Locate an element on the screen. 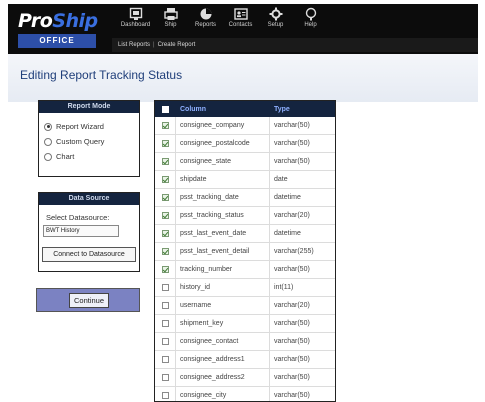 Image resolution: width=485 pixels, height=402 pixels. table-row: psst_tracking_status varchar(20) is located at coordinates (245, 216).